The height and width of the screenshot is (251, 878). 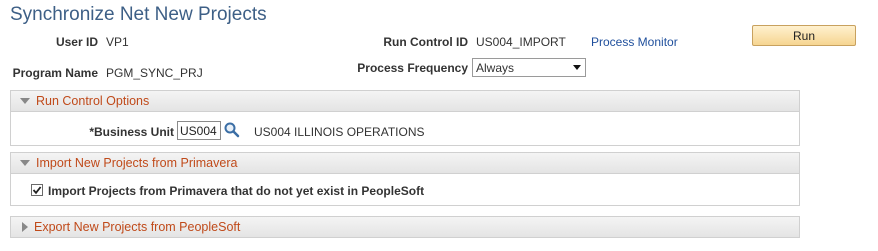 What do you see at coordinates (339, 132) in the screenshot?
I see `business-unit-description: US004 ILLINOIS OPERATIONS` at bounding box center [339, 132].